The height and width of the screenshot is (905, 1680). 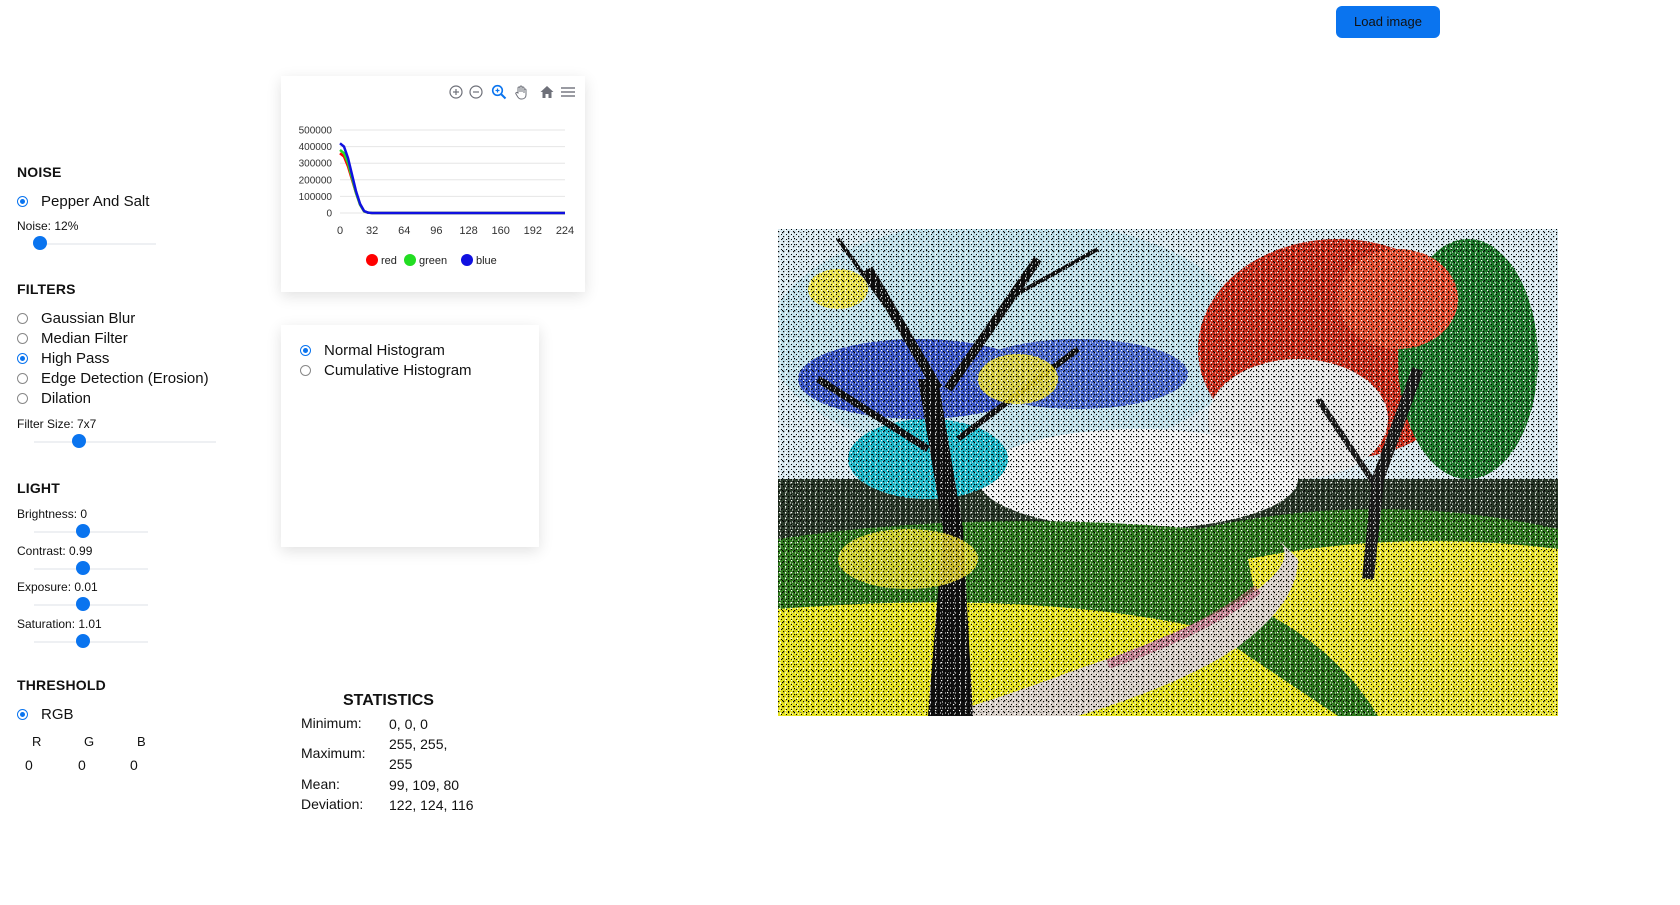 What do you see at coordinates (63, 358) in the screenshot?
I see `filter-option-high-pass: High Pass` at bounding box center [63, 358].